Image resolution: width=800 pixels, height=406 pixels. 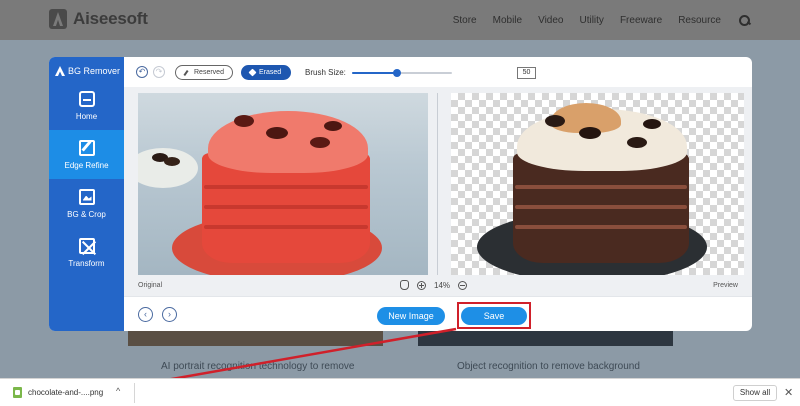 What do you see at coordinates (65, 392) in the screenshot?
I see `download-file-name: chocolate-and-....png` at bounding box center [65, 392].